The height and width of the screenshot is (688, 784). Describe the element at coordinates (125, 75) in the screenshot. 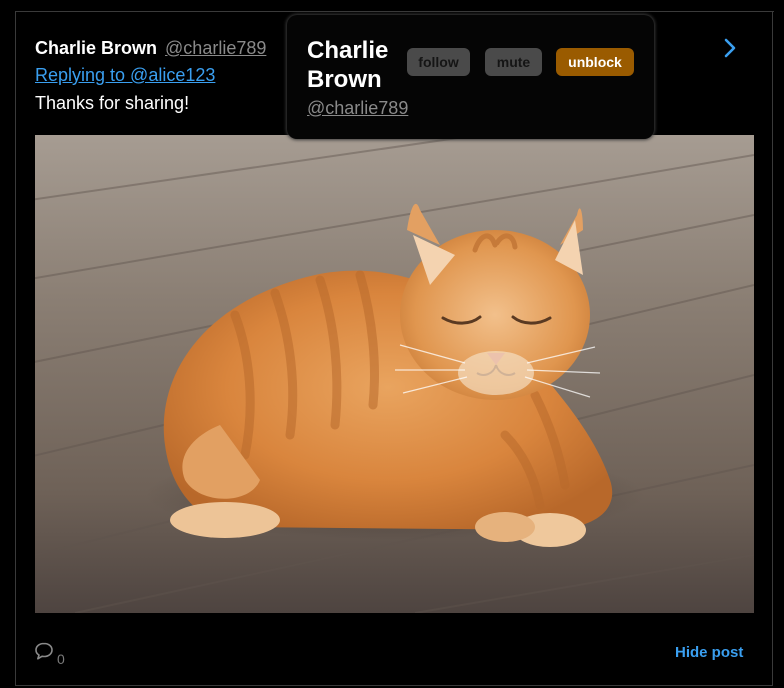

I see `reply-link: Replying to @alice123` at that location.